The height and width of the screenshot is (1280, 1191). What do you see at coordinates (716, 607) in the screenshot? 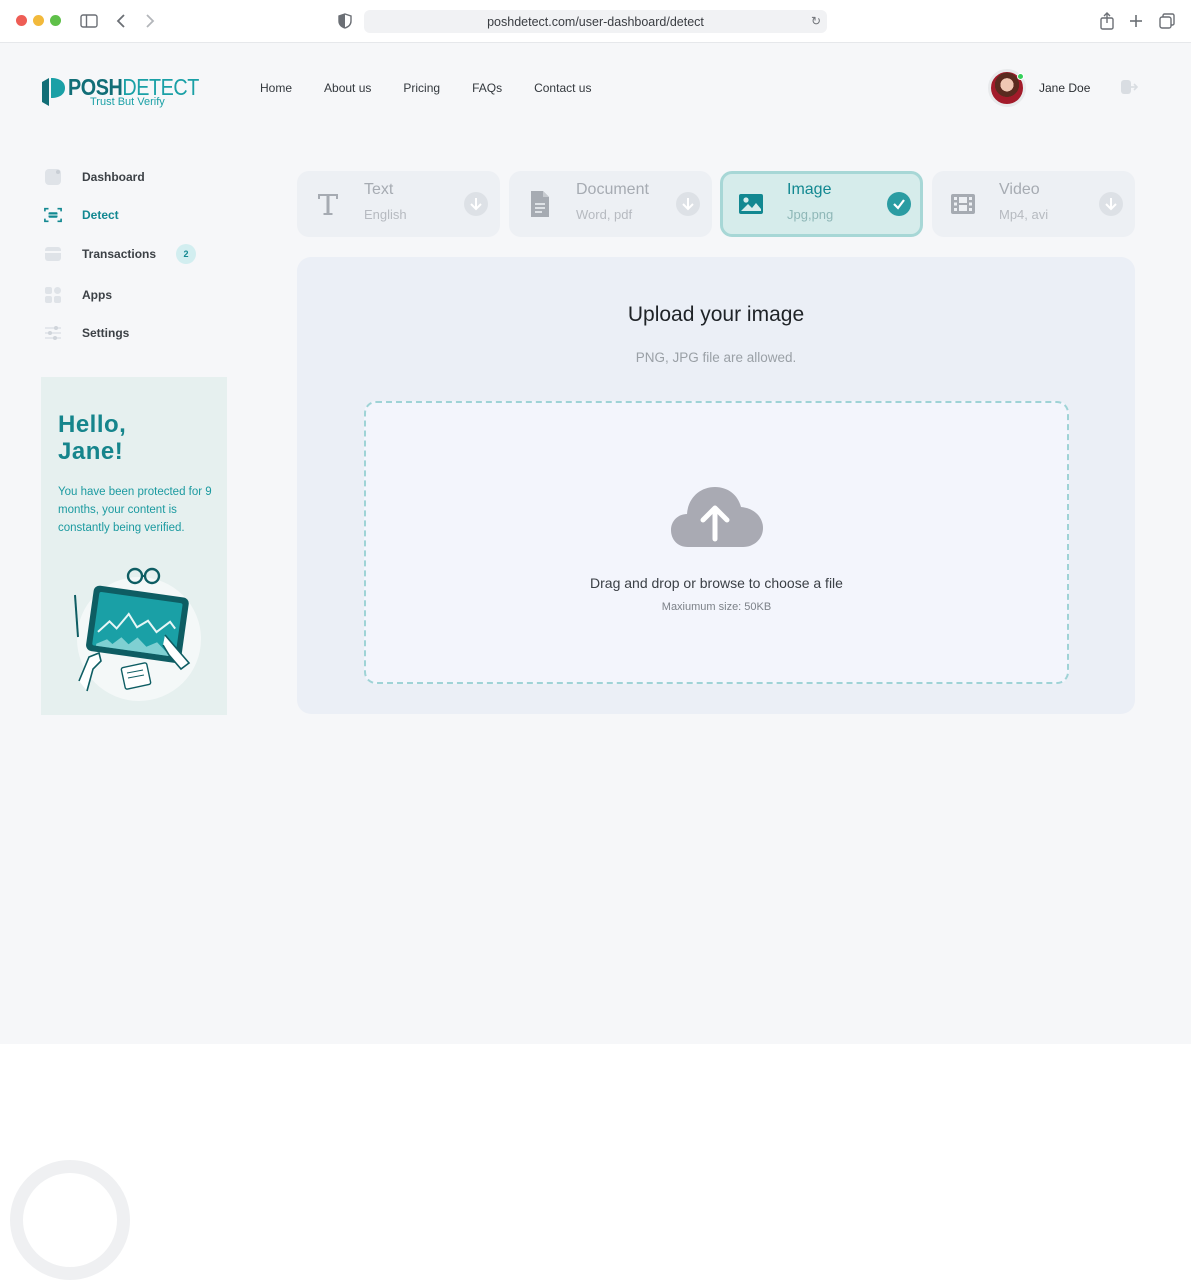
I see `max-file-size: Maxiumum size: 50KB` at bounding box center [716, 607].